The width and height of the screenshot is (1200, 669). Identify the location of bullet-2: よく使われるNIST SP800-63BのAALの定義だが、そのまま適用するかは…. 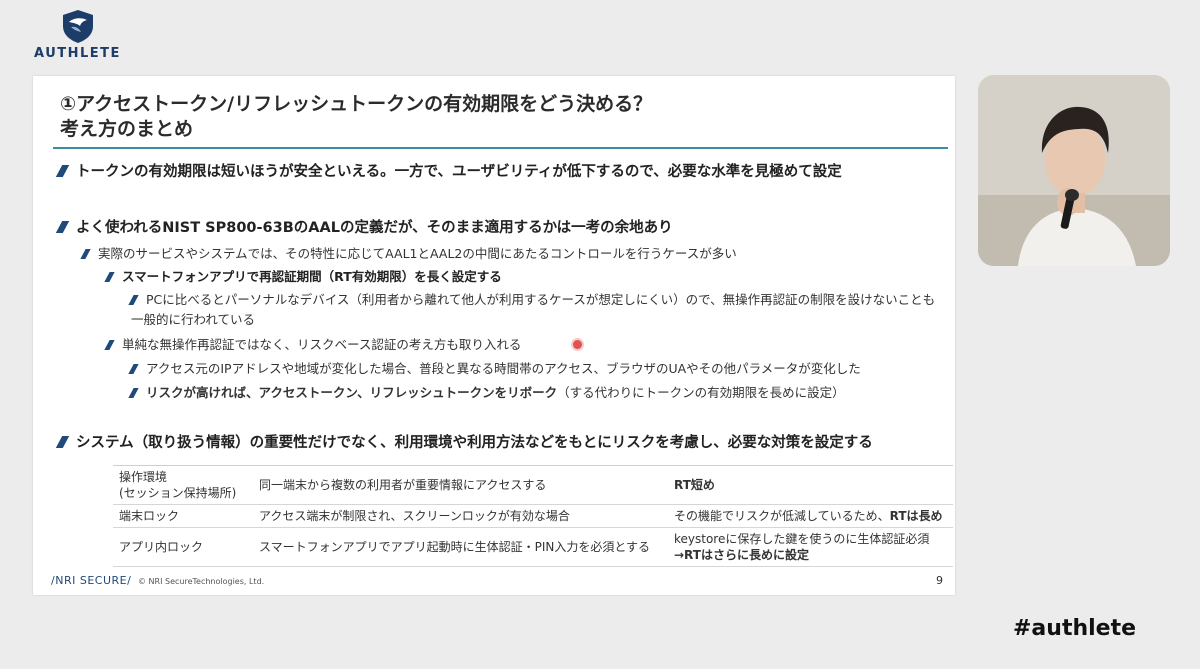
(364, 228).